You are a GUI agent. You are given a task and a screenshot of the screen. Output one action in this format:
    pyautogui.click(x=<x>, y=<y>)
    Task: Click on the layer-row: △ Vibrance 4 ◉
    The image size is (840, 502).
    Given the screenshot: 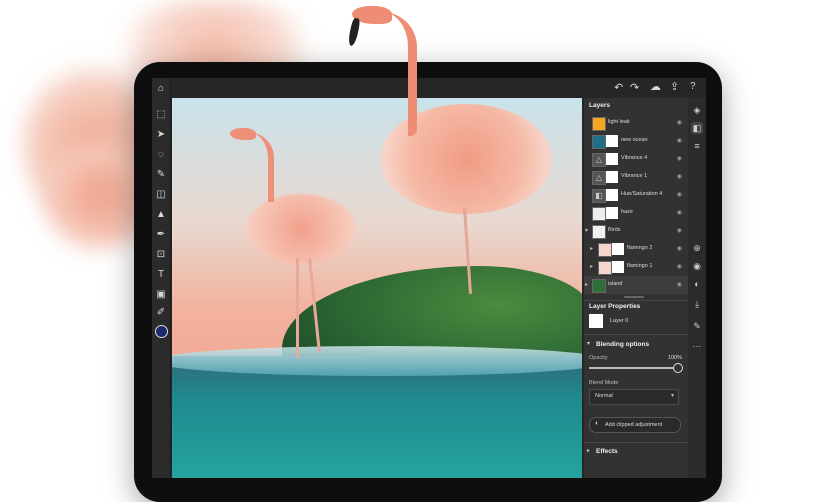 What is the action you would take?
    pyautogui.click(x=636, y=159)
    